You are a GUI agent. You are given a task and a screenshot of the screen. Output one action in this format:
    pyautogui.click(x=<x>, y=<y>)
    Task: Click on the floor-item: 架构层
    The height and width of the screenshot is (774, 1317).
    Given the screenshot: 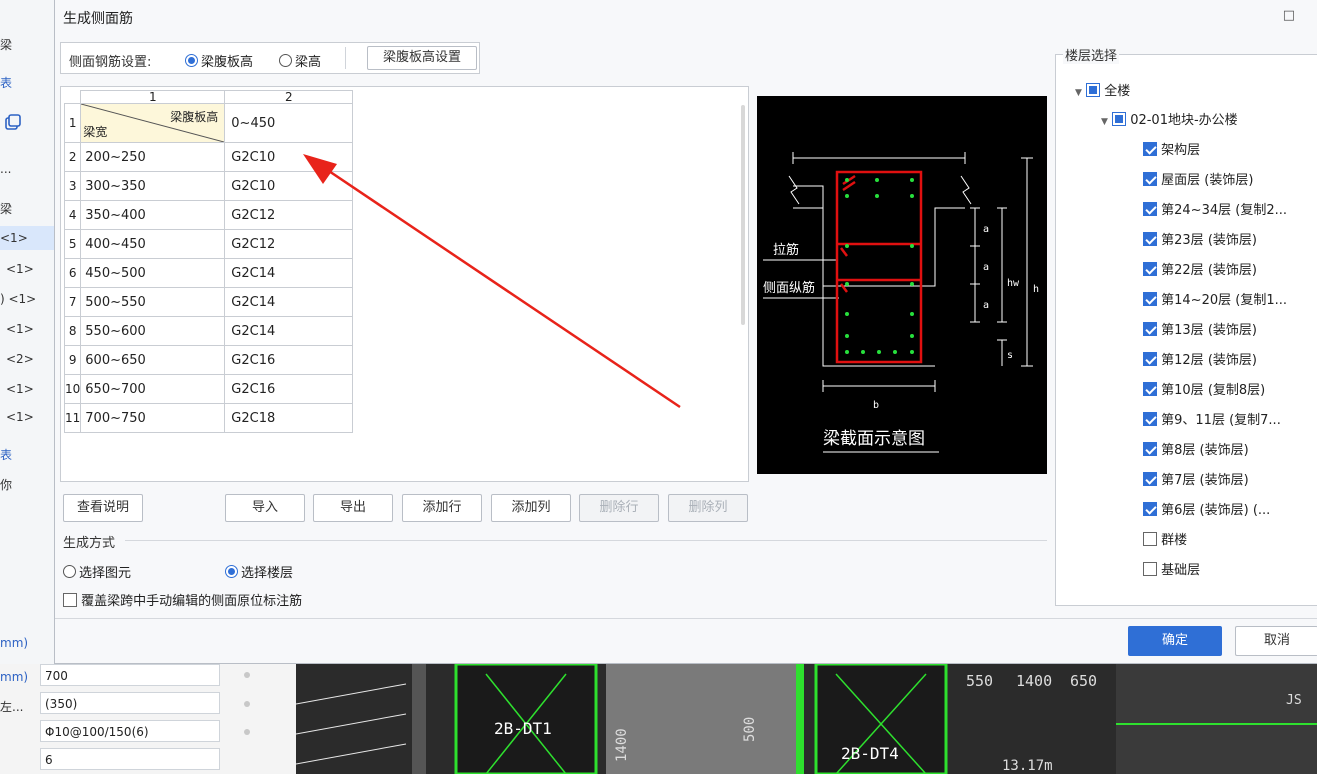 What is the action you would take?
    pyautogui.click(x=1171, y=148)
    